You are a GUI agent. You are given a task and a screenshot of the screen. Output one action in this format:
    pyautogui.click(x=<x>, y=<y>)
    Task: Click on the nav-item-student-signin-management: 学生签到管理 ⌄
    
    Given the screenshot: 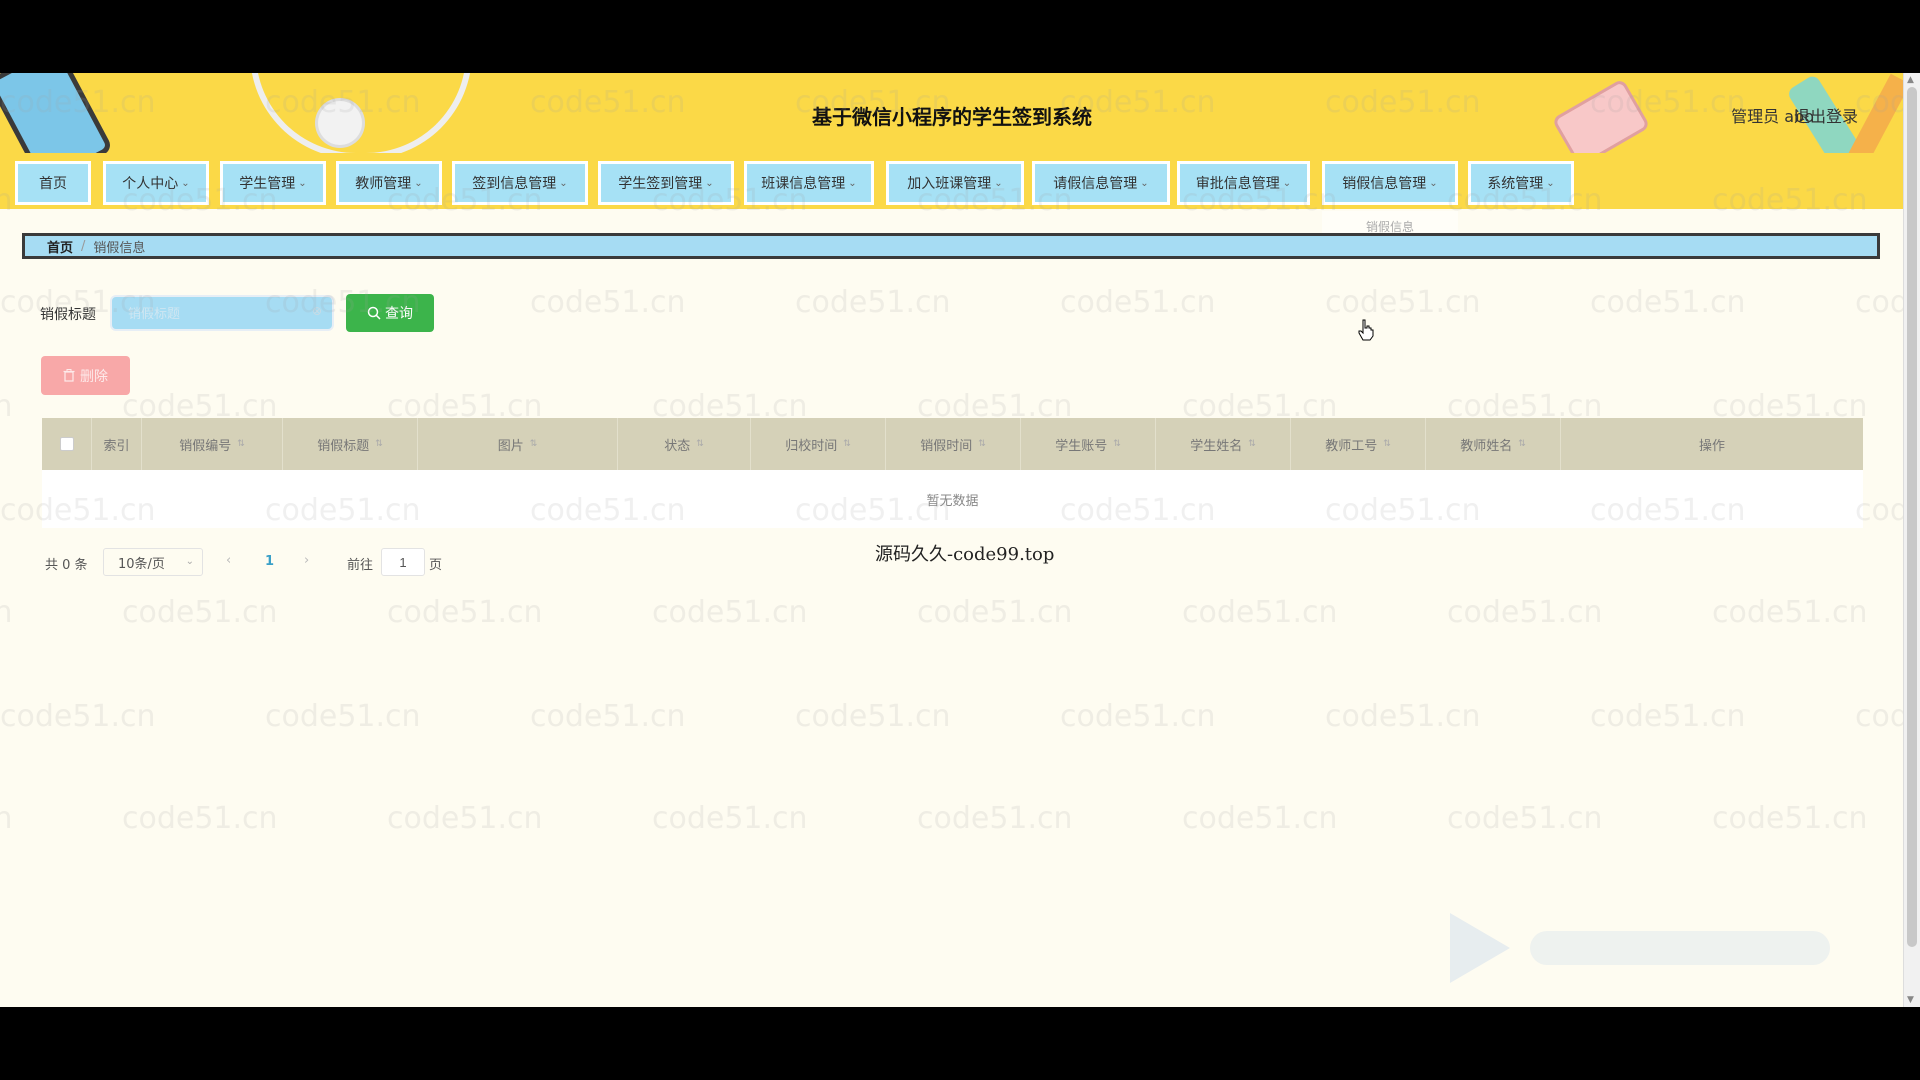 What is the action you would take?
    pyautogui.click(x=666, y=183)
    